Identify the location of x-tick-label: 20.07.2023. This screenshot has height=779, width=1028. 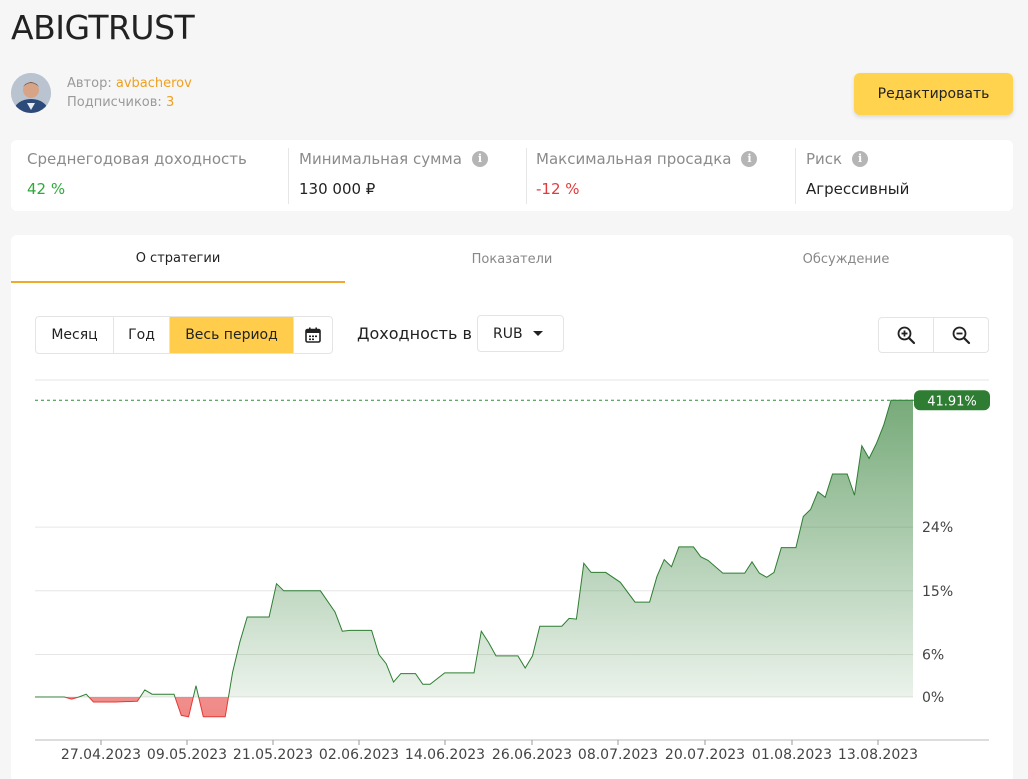
(705, 755).